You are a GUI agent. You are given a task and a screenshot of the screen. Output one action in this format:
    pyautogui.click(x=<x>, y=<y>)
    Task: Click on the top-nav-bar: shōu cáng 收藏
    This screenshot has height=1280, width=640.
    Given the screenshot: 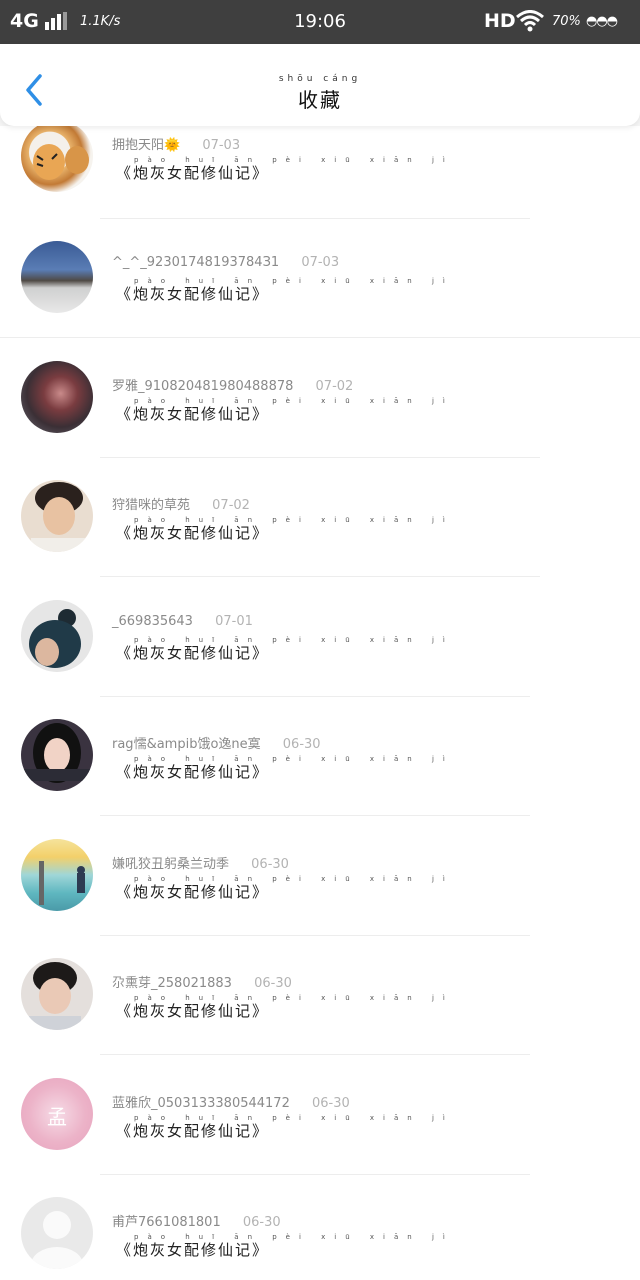 What is the action you would take?
    pyautogui.click(x=320, y=85)
    